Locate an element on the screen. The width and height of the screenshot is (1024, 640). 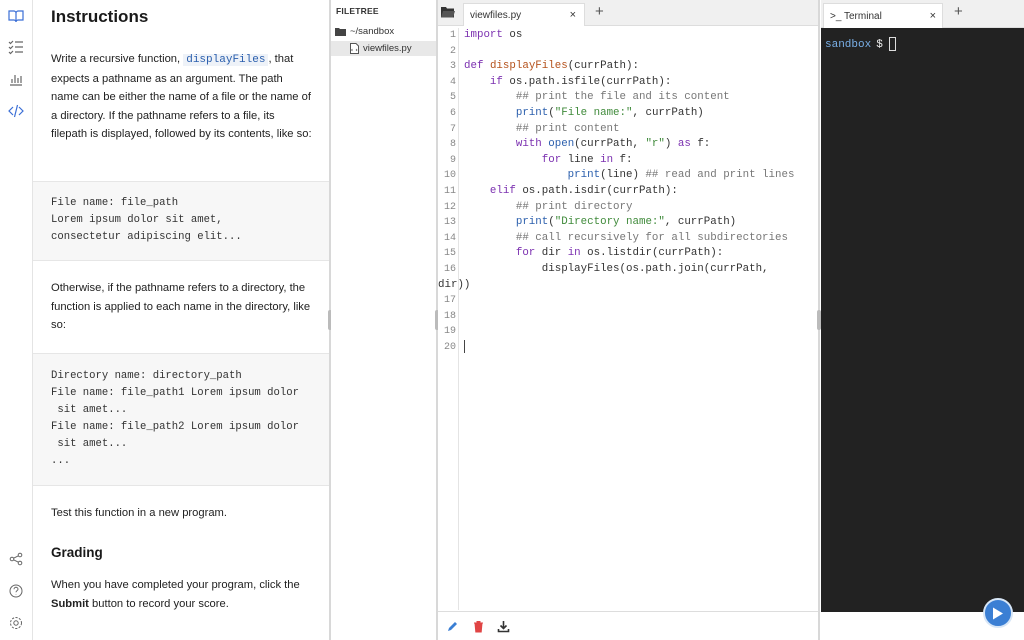
tab-viewfiles: viewfiles.py × is located at coordinates (524, 14).